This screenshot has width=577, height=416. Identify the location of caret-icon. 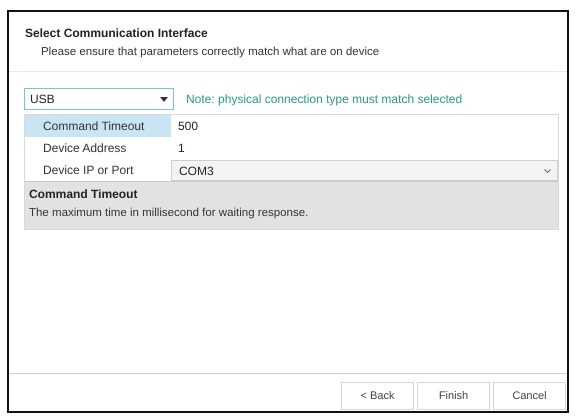
(164, 99).